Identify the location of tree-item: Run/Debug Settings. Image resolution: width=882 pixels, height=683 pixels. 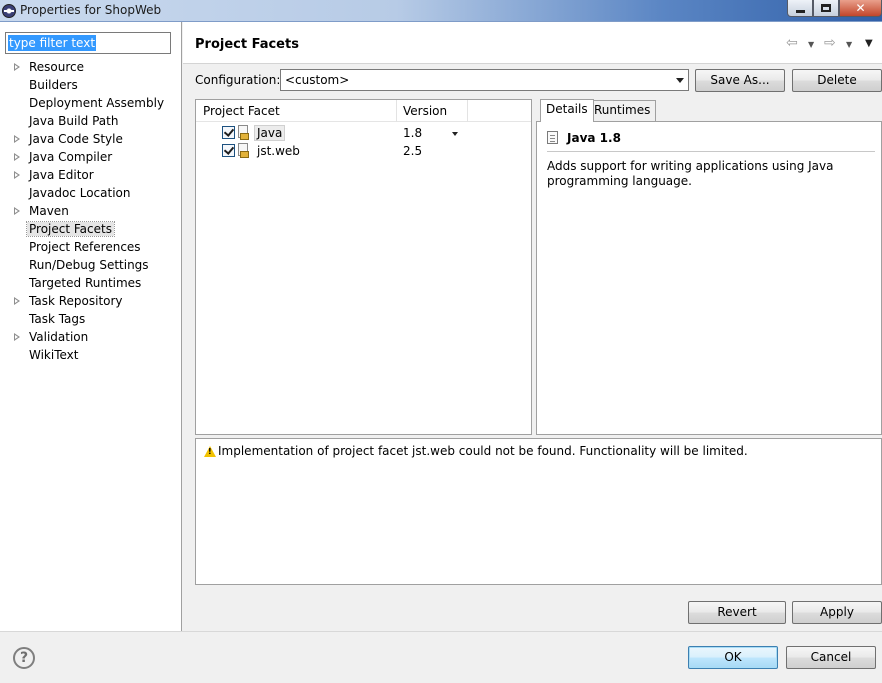
(90, 265).